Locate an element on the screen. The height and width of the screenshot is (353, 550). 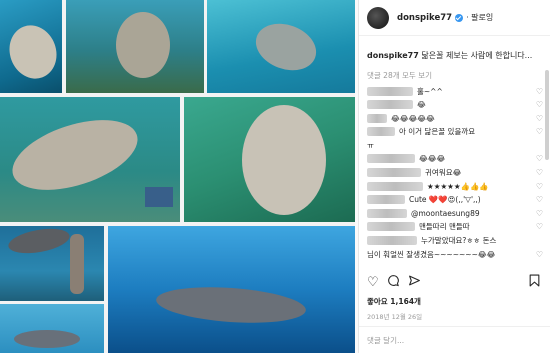
comment-row: 아 이거 닮은꼴 있을까요 ♡ is located at coordinates (455, 132).